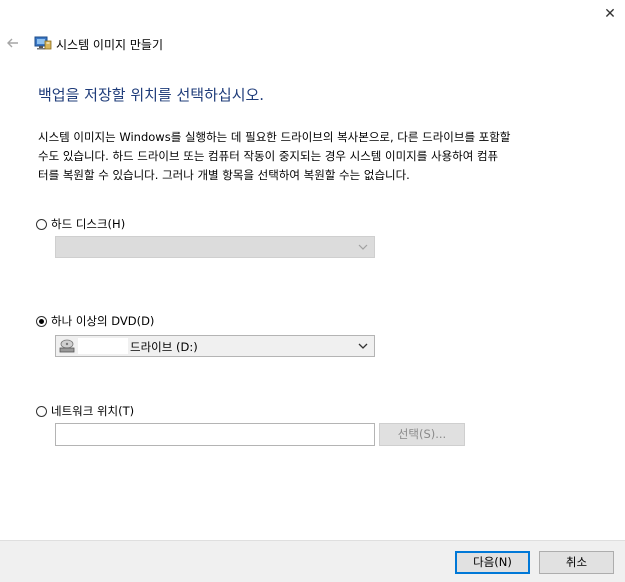  I want to click on hard-disk-option: 하드 디스크(H), so click(80, 224).